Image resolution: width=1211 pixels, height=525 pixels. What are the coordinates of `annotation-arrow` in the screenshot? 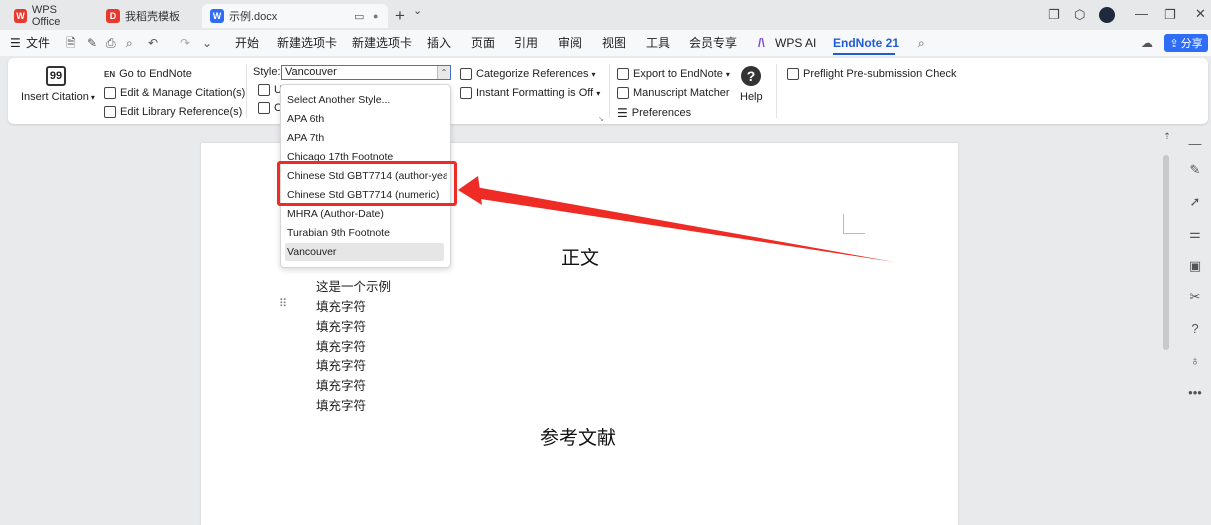 It's located at (676, 219).